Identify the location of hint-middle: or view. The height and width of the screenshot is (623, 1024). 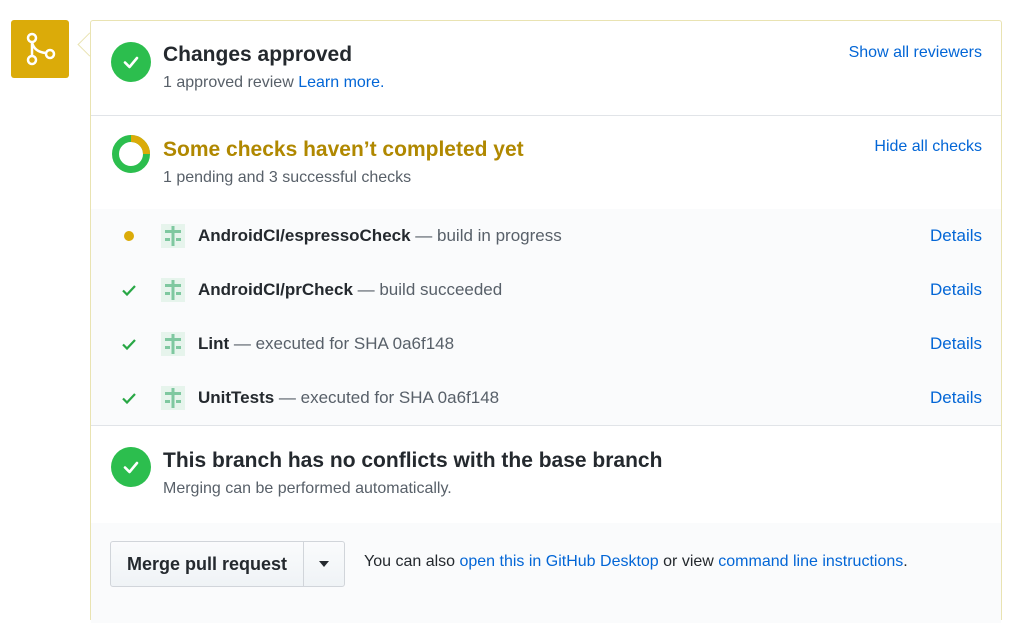
(688, 561).